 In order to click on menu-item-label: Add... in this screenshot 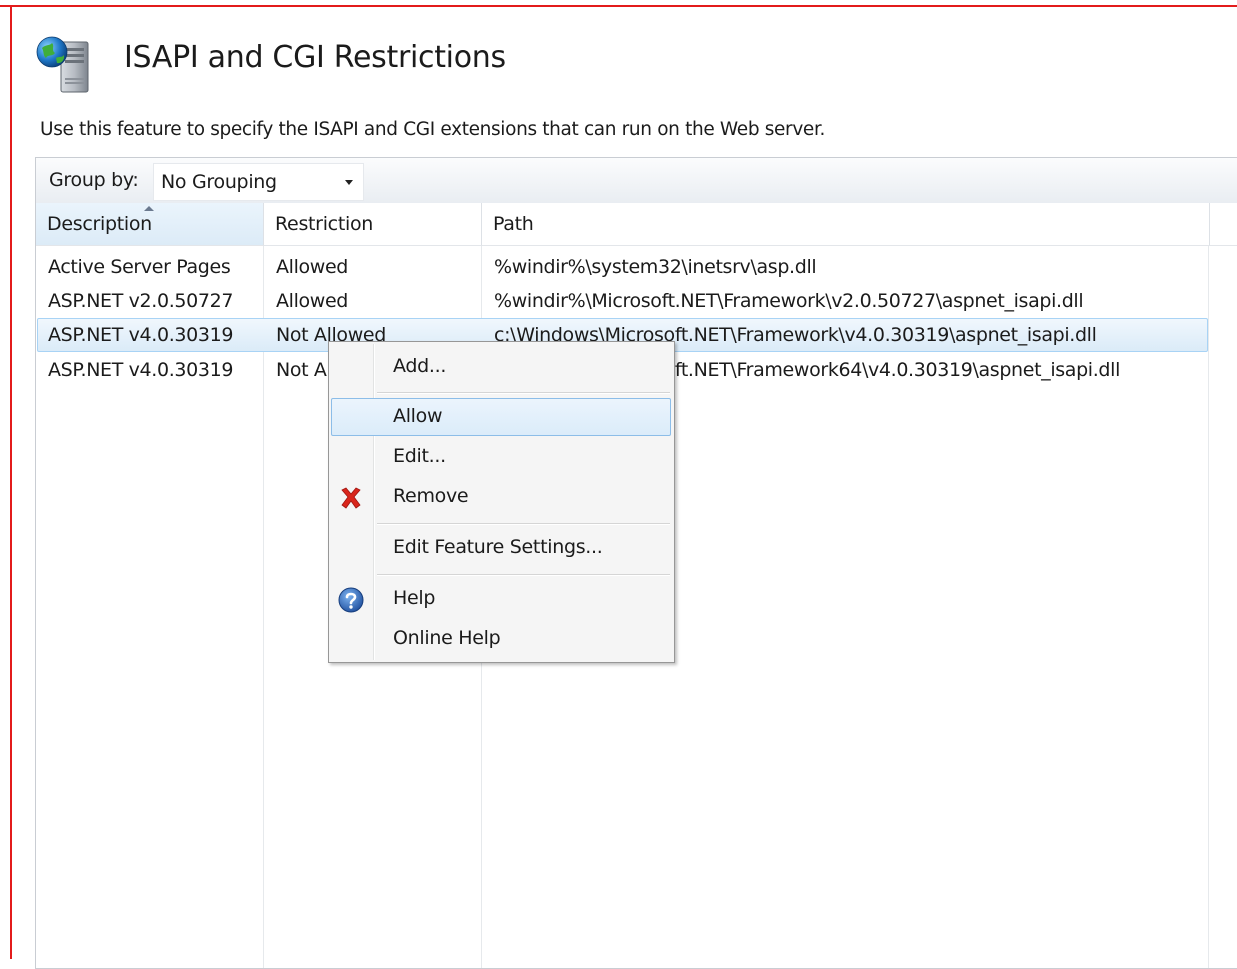, I will do `click(420, 366)`.